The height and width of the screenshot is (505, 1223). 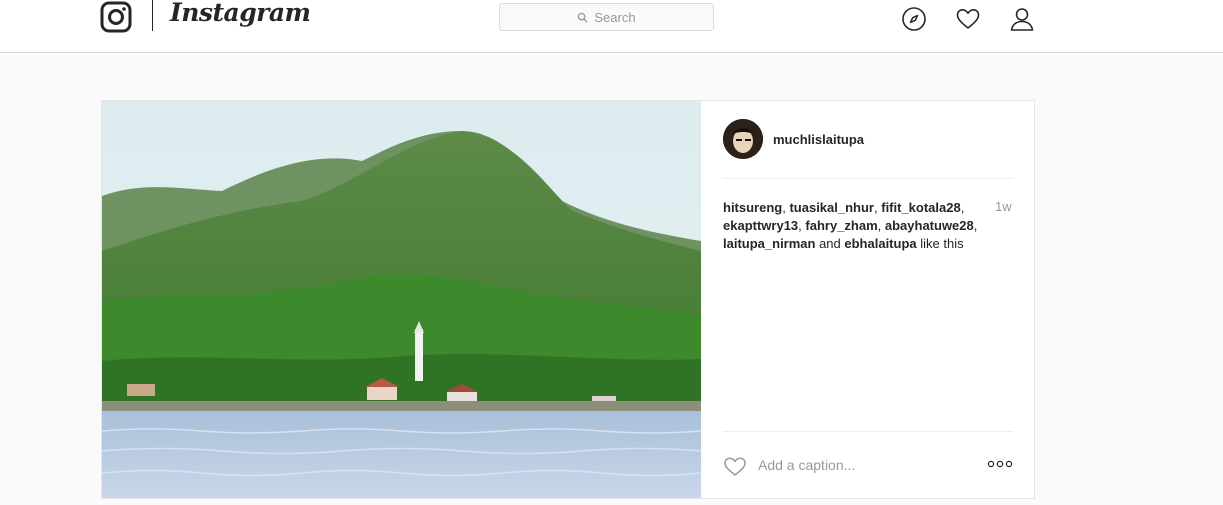 What do you see at coordinates (769, 243) in the screenshot?
I see `liker-username: laitupa_nirman` at bounding box center [769, 243].